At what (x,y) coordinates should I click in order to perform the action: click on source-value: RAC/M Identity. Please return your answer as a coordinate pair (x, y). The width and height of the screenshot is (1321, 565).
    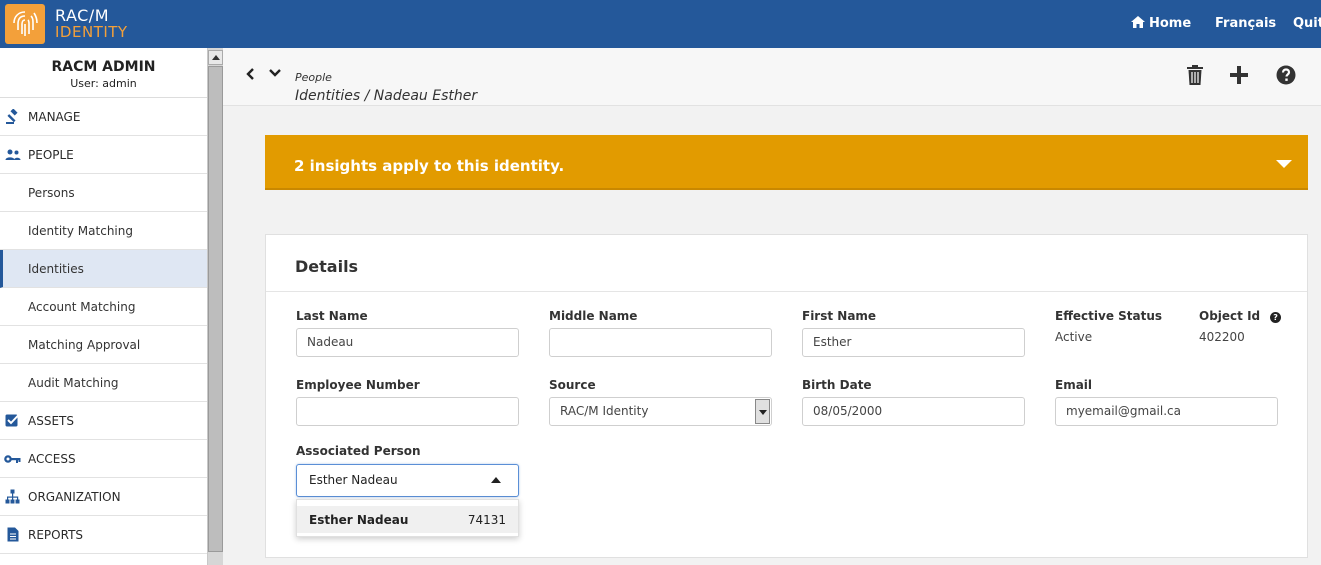
    Looking at the image, I should click on (604, 411).